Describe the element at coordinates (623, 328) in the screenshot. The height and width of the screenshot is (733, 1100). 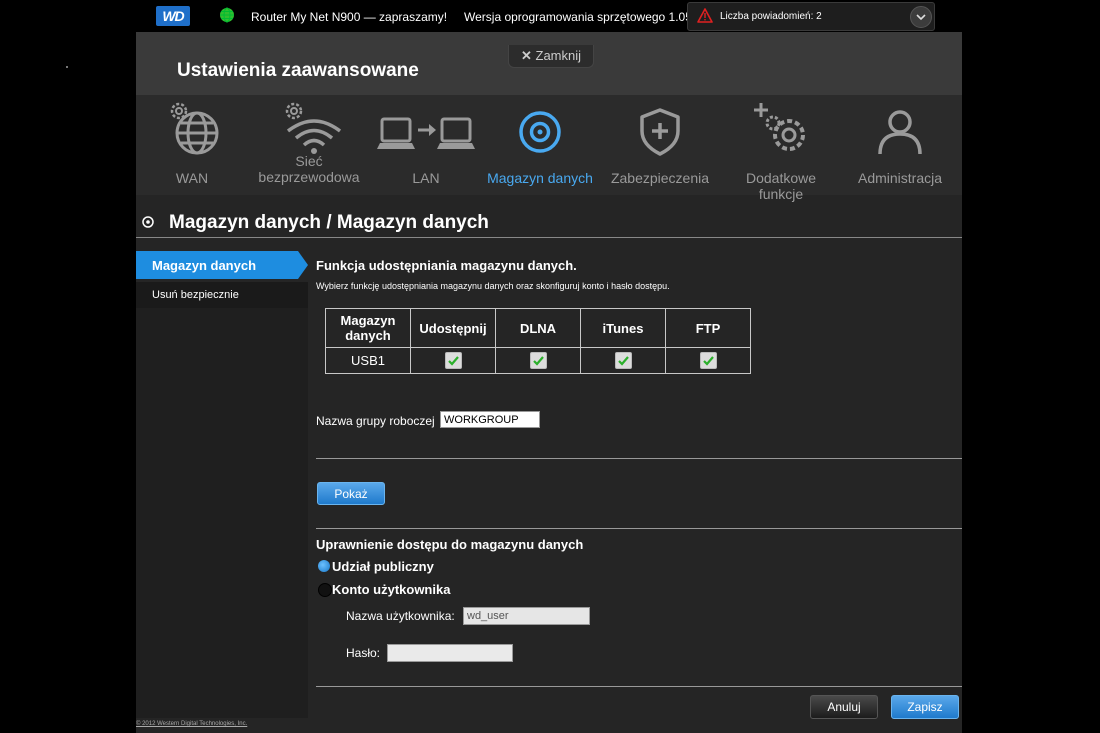
I see `column-header: iTunes` at that location.